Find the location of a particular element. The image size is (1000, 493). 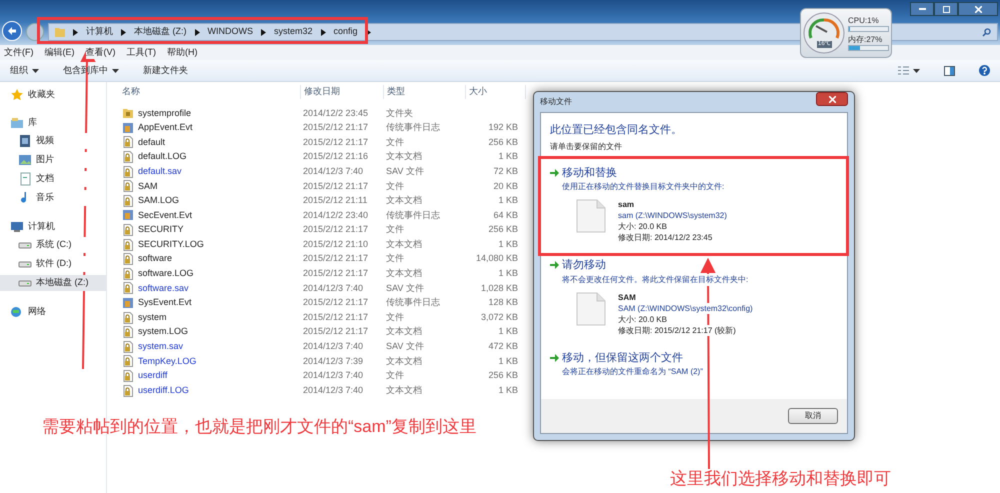

search-icon is located at coordinates (986, 32).